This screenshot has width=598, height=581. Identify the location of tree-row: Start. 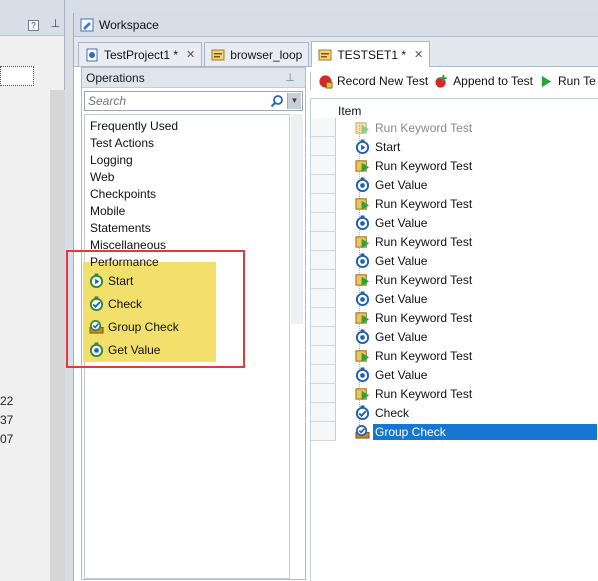
(378, 146).